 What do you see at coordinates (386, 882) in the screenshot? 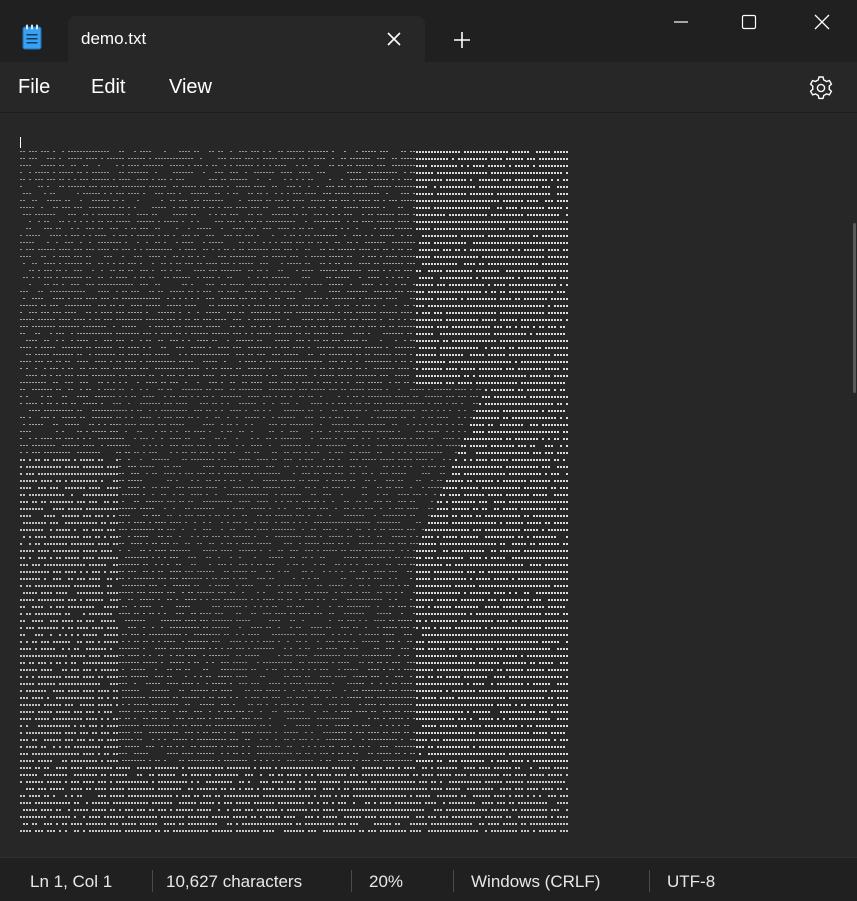
I see `zoom-level: 20%` at bounding box center [386, 882].